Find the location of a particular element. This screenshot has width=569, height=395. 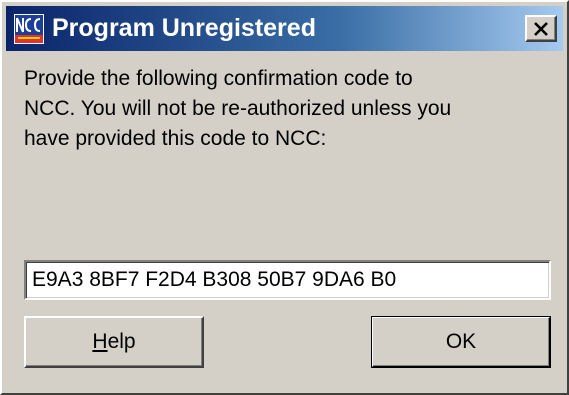

dialog-title: Program Unregistered is located at coordinates (184, 28).